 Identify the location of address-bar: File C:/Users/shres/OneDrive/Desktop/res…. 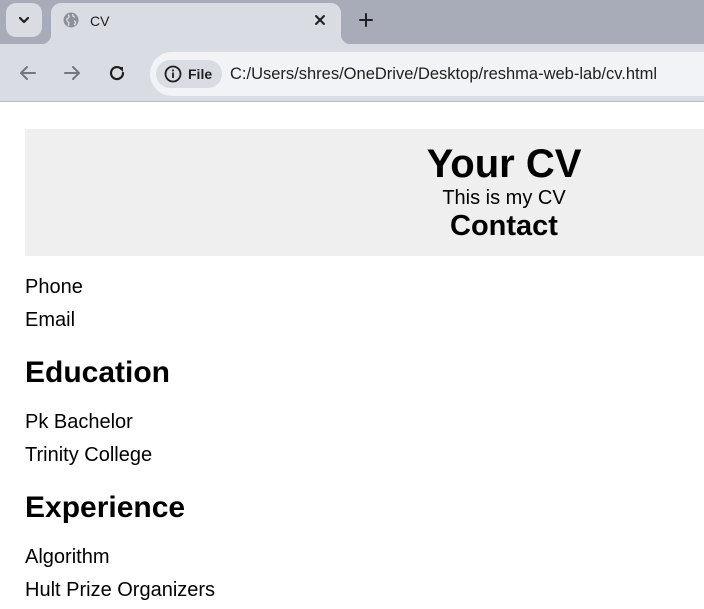
(427, 74).